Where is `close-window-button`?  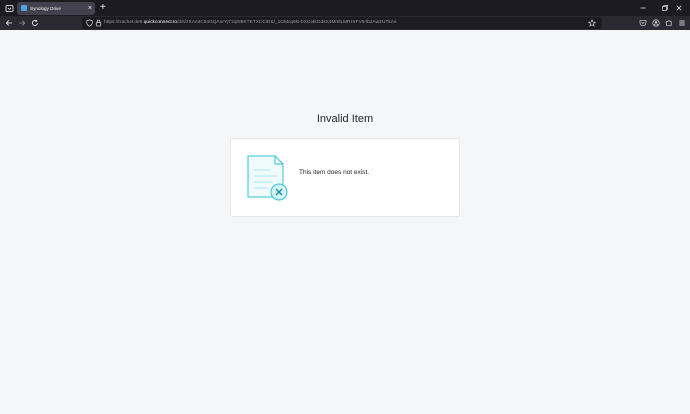
close-window-button is located at coordinates (679, 8).